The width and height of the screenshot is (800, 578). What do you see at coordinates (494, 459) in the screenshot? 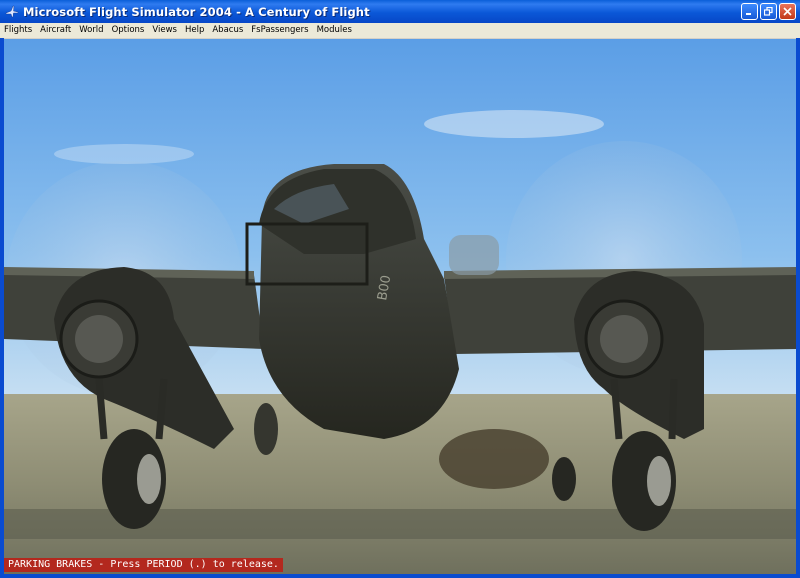
I see `bomb-bay` at bounding box center [494, 459].